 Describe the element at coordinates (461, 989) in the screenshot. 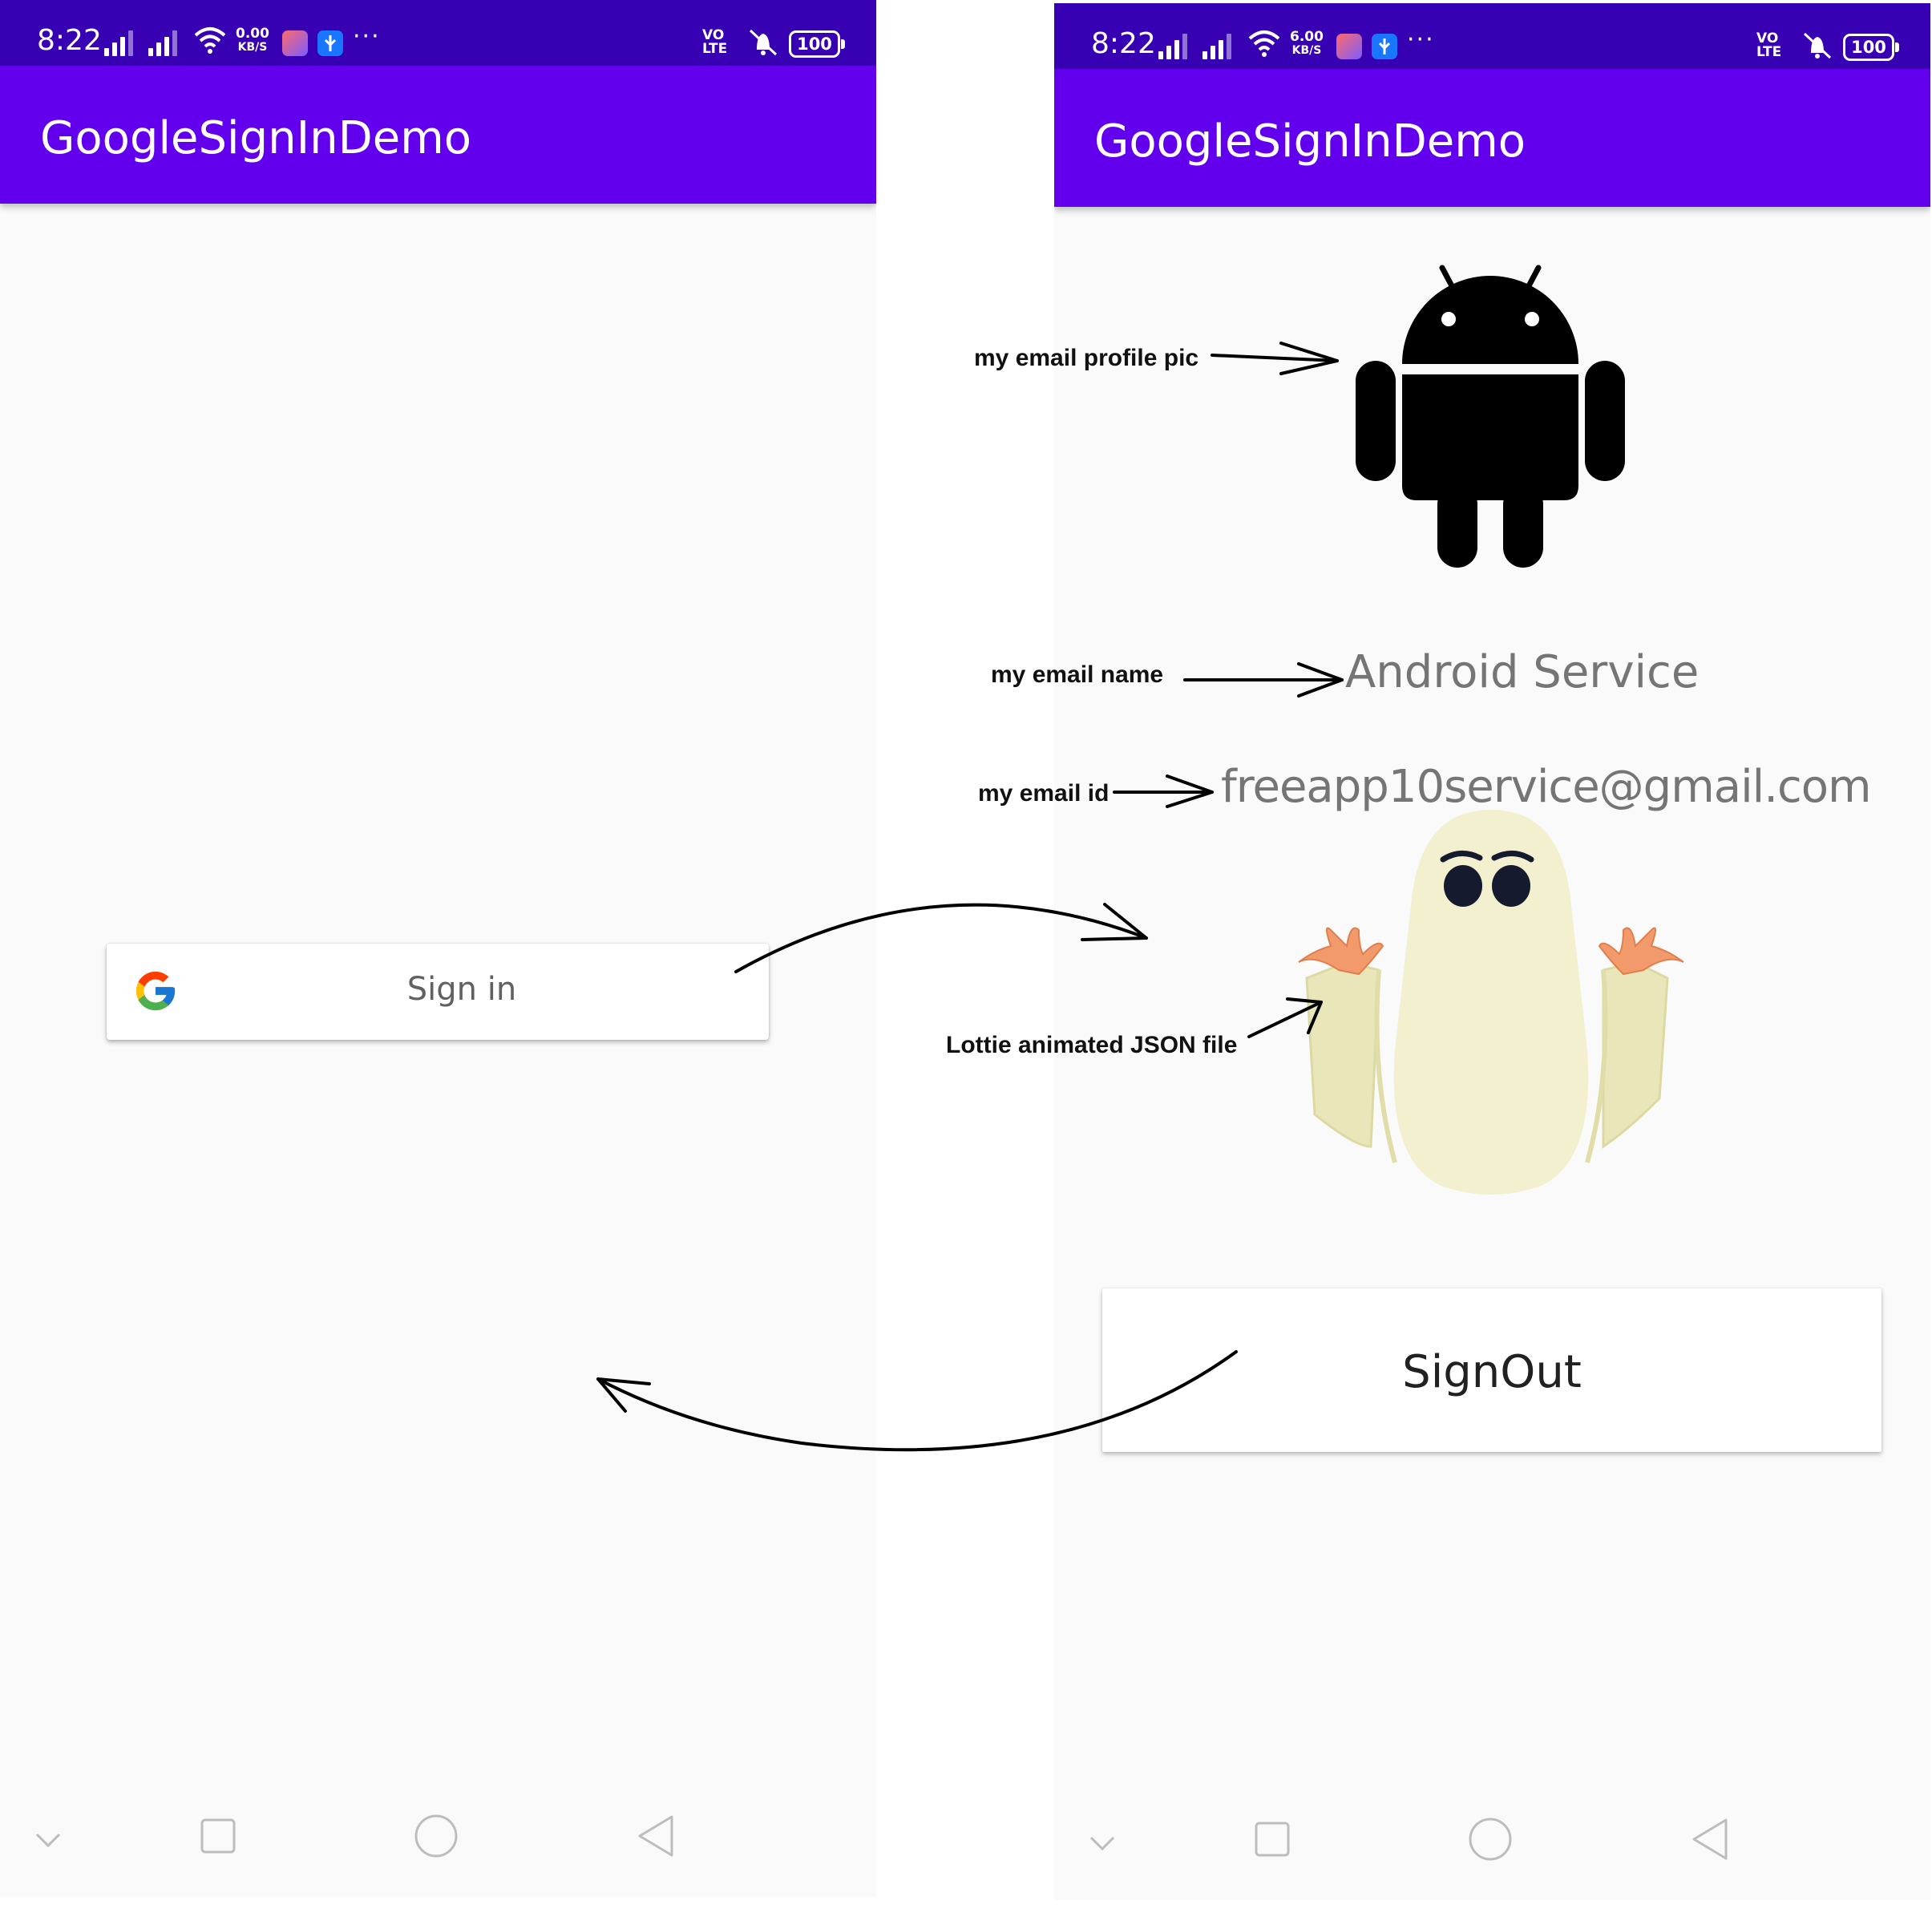

I see `sign-in-label: Sign in` at that location.